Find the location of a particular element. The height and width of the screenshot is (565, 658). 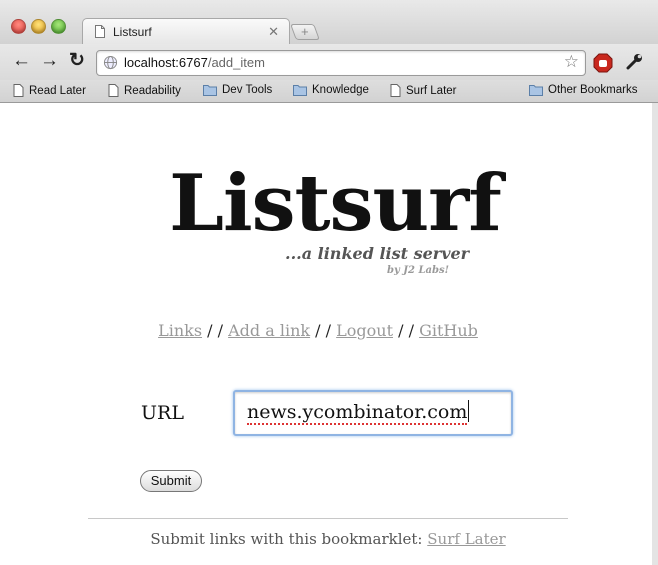

url-host: localhost:6767 is located at coordinates (166, 62).